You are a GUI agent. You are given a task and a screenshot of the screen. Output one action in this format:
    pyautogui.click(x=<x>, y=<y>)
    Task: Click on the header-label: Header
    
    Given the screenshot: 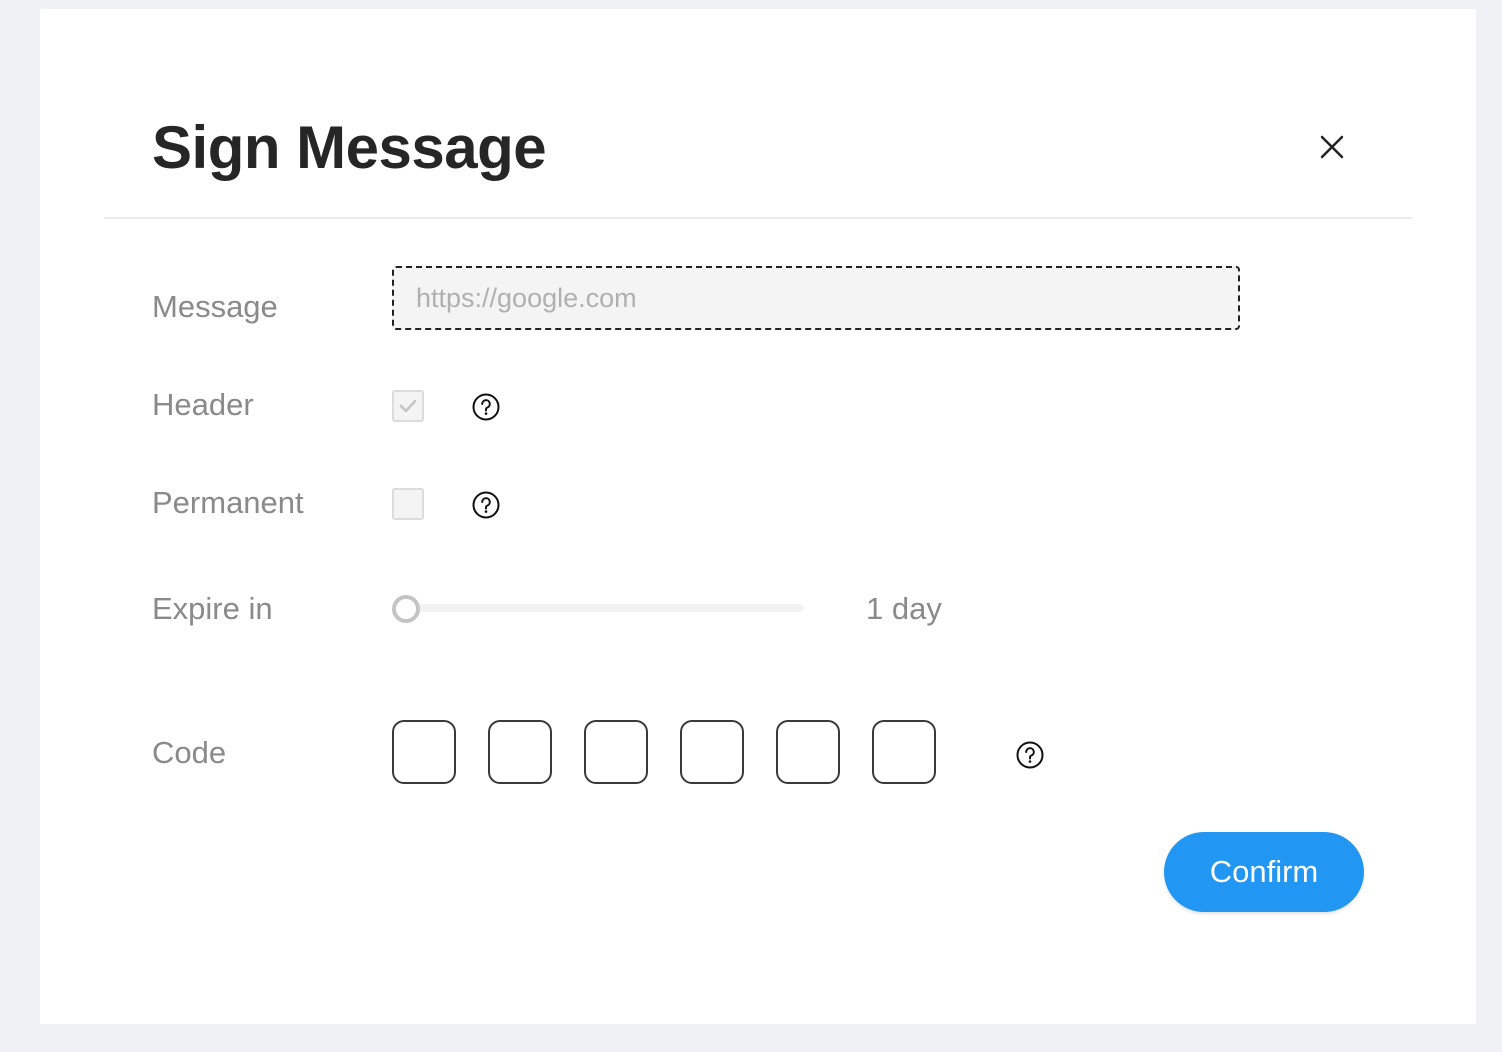 What is the action you would take?
    pyautogui.click(x=203, y=404)
    